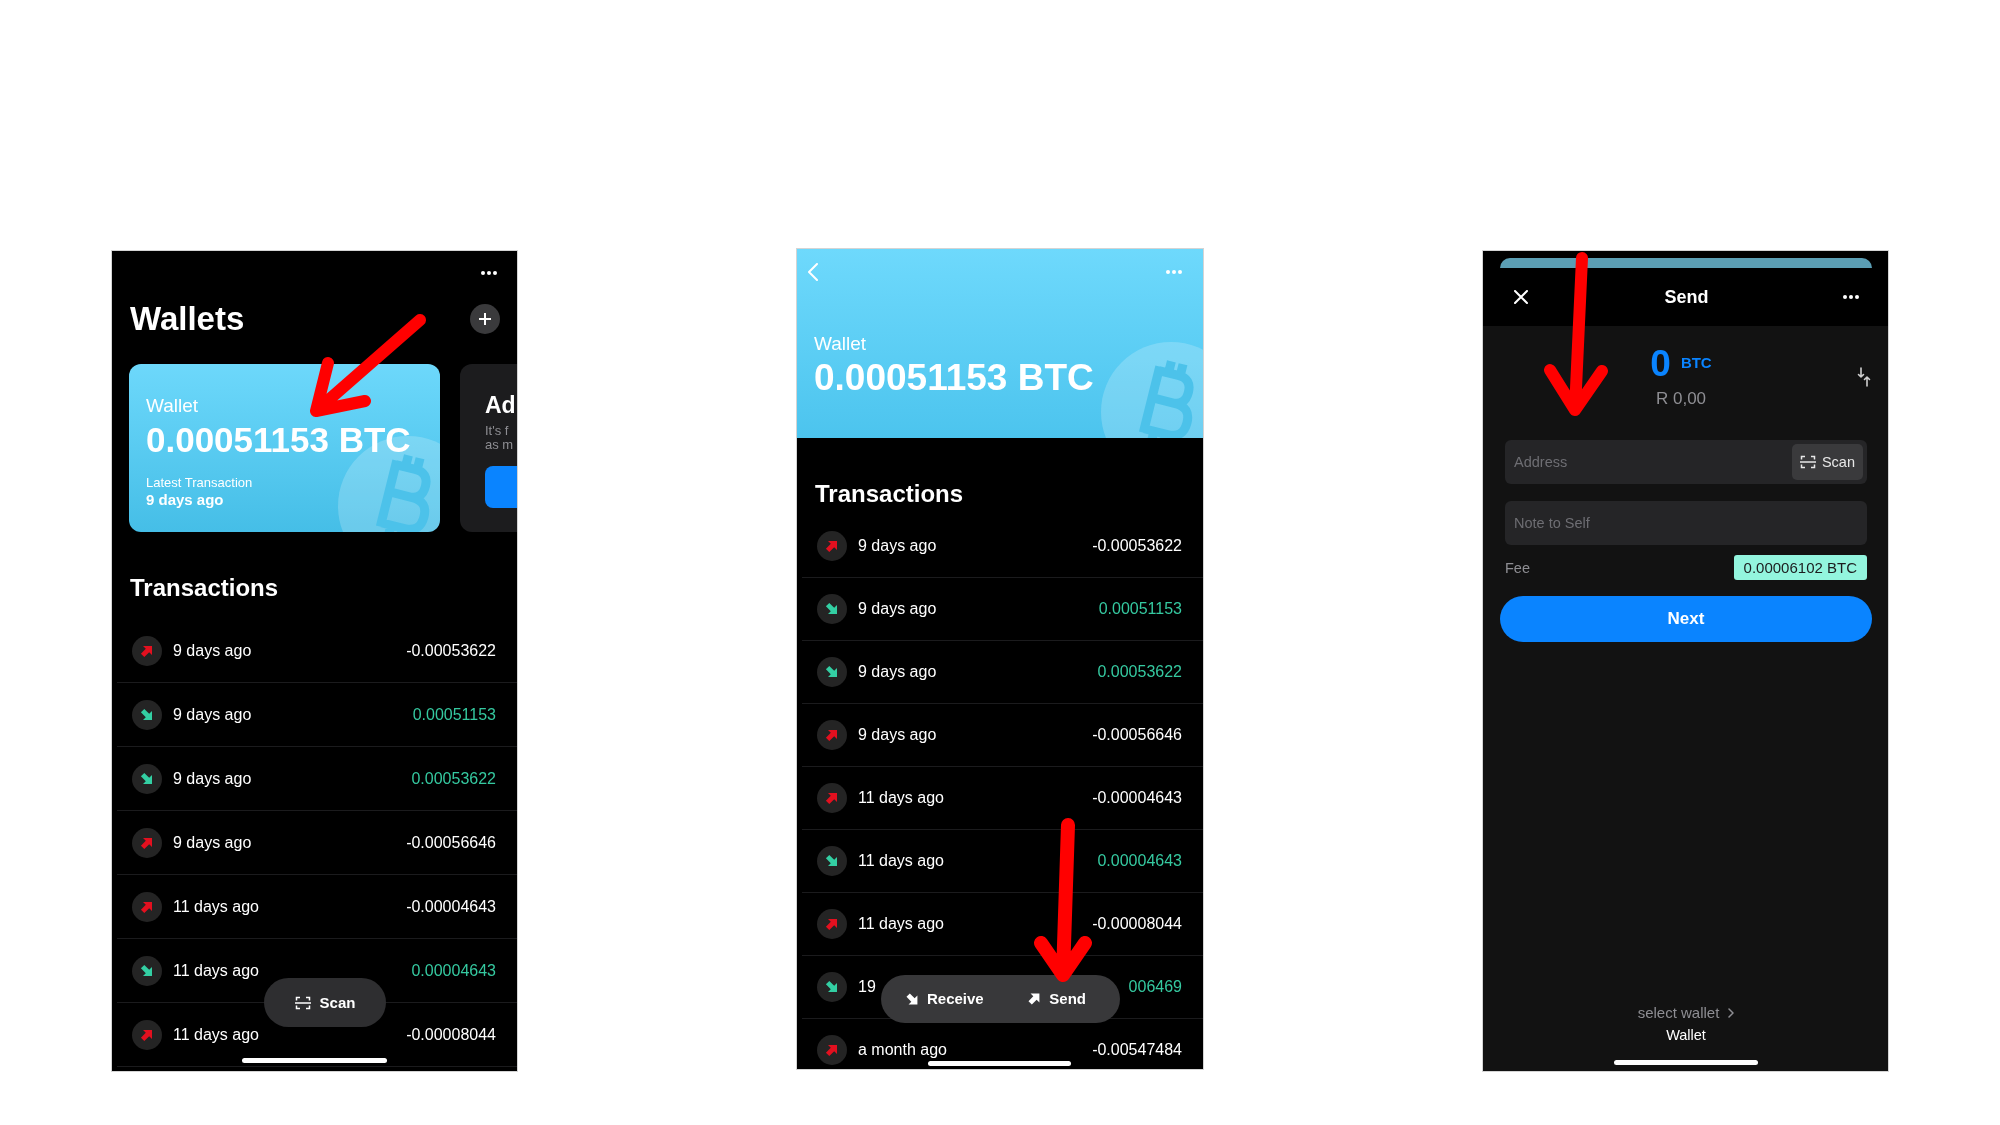  I want to click on chevron-right-icon, so click(1731, 1013).